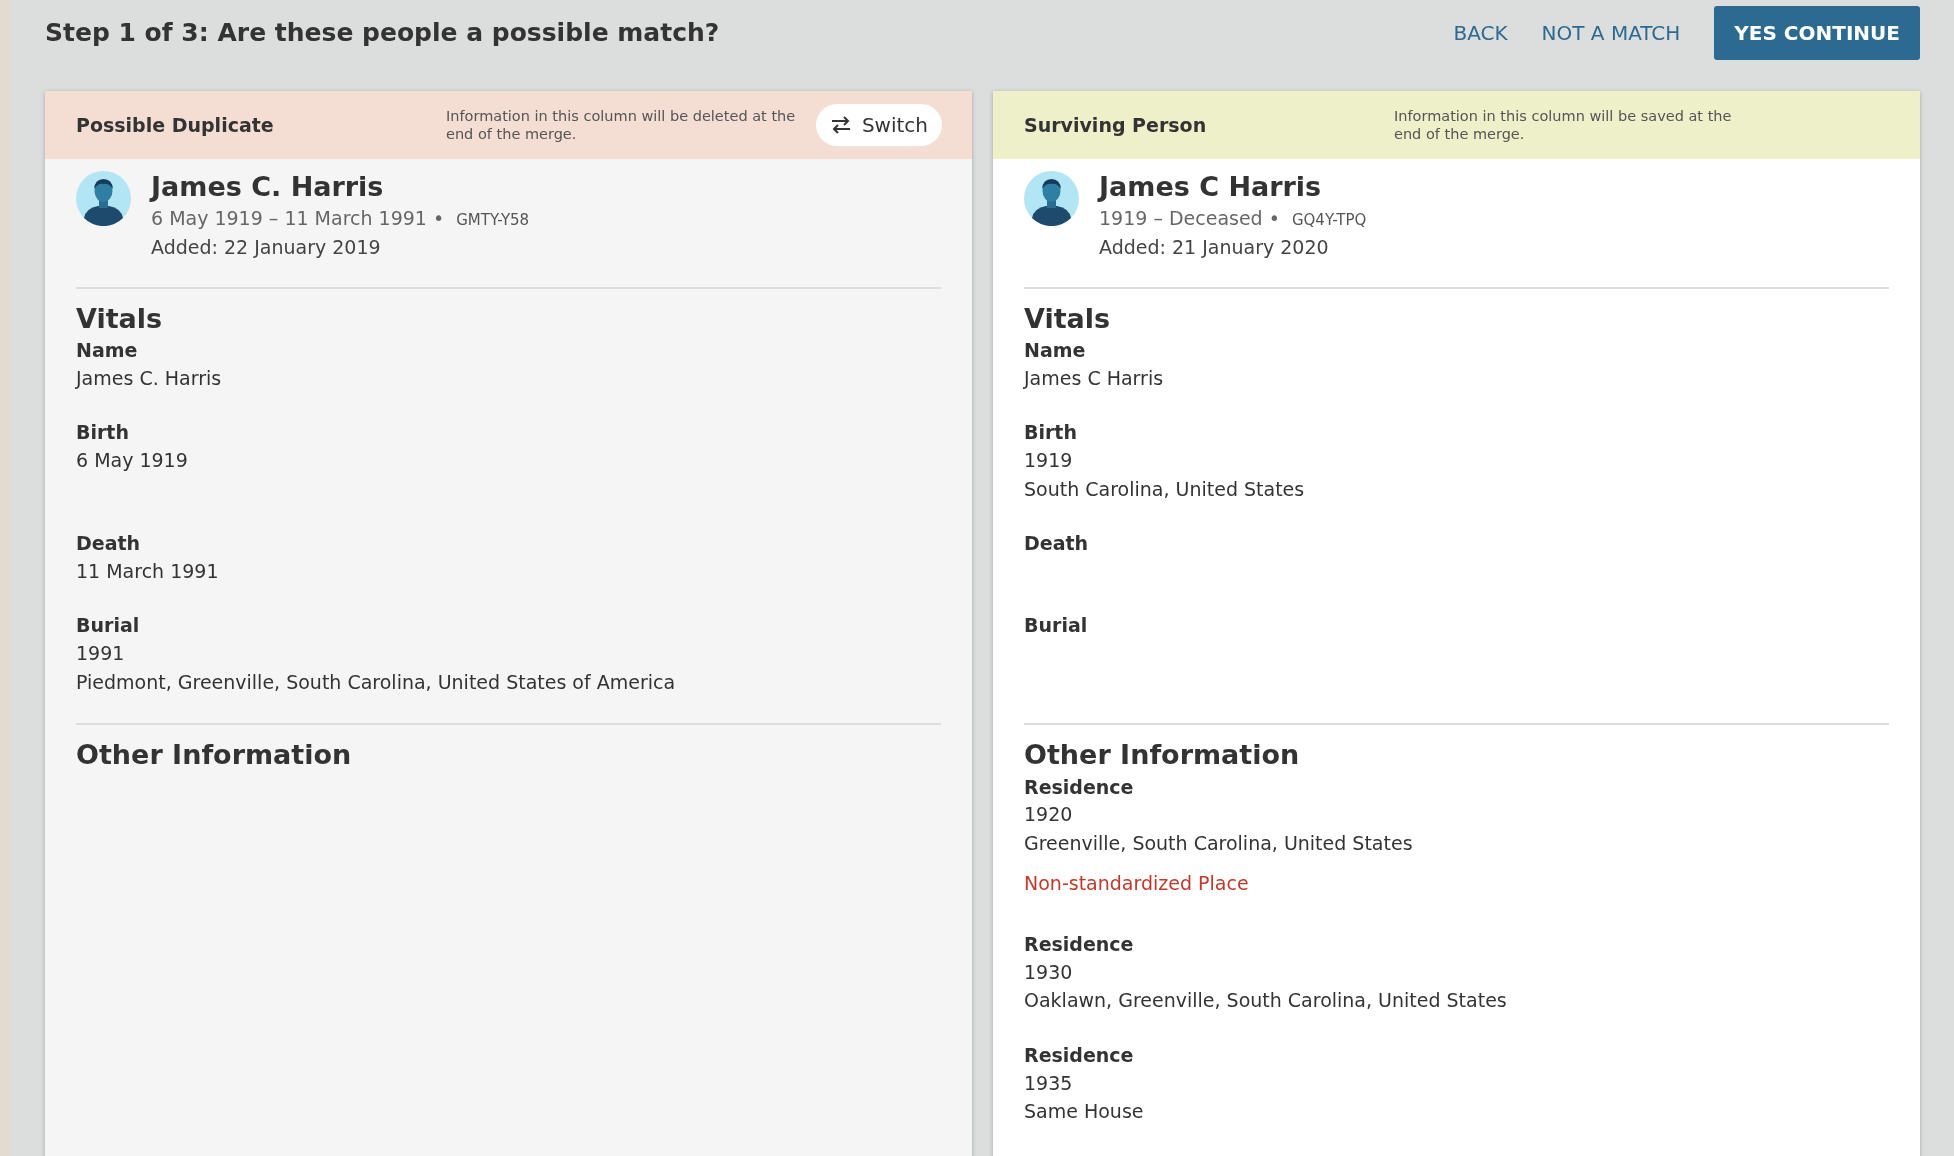 Image resolution: width=1954 pixels, height=1156 pixels. What do you see at coordinates (1084, 1112) in the screenshot?
I see `fact-value: Same House` at bounding box center [1084, 1112].